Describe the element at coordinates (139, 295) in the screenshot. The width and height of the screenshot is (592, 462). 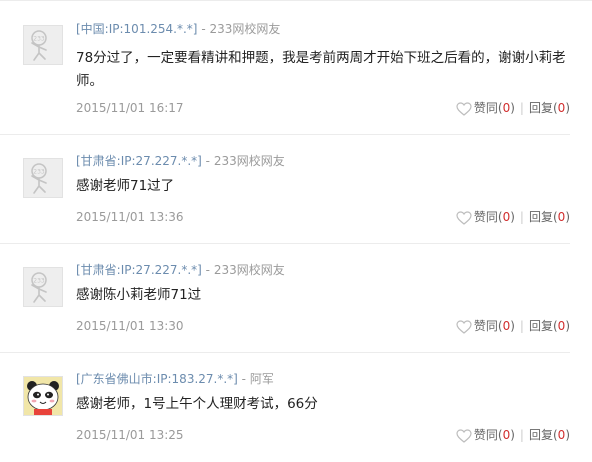
I see `comment-text: 感谢陈小莉老师71过` at that location.